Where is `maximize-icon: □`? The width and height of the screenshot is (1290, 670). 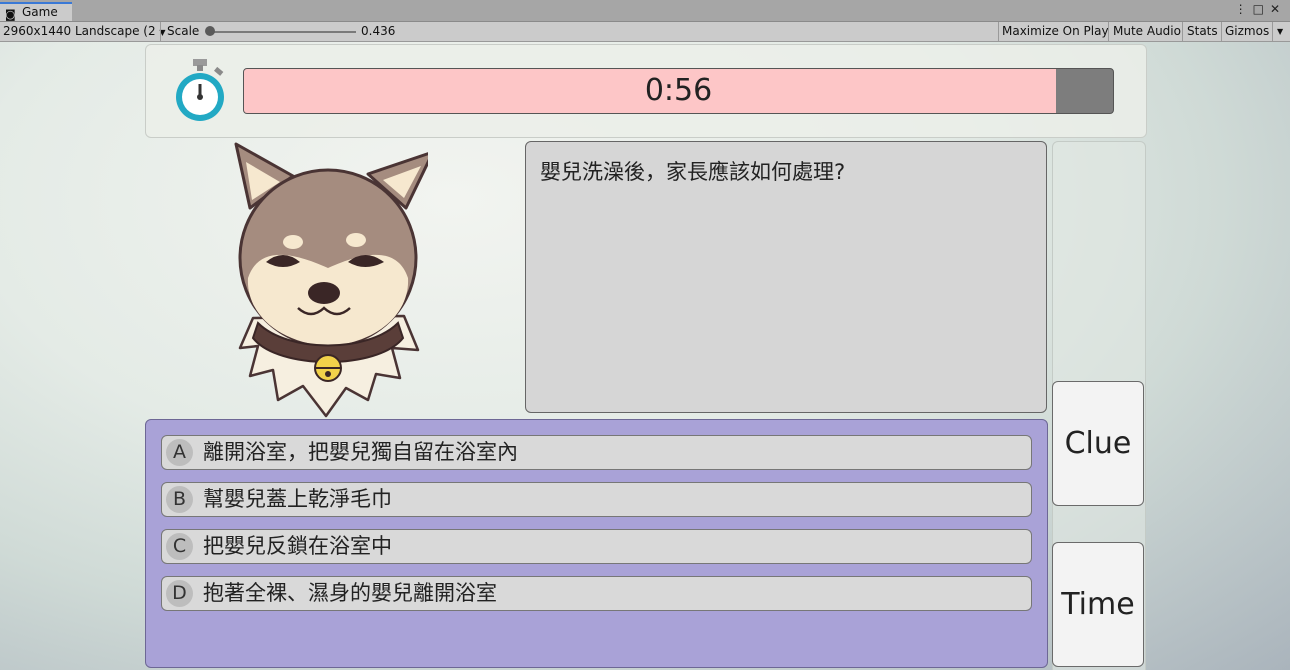
maximize-icon: □ is located at coordinates (1261, 9).